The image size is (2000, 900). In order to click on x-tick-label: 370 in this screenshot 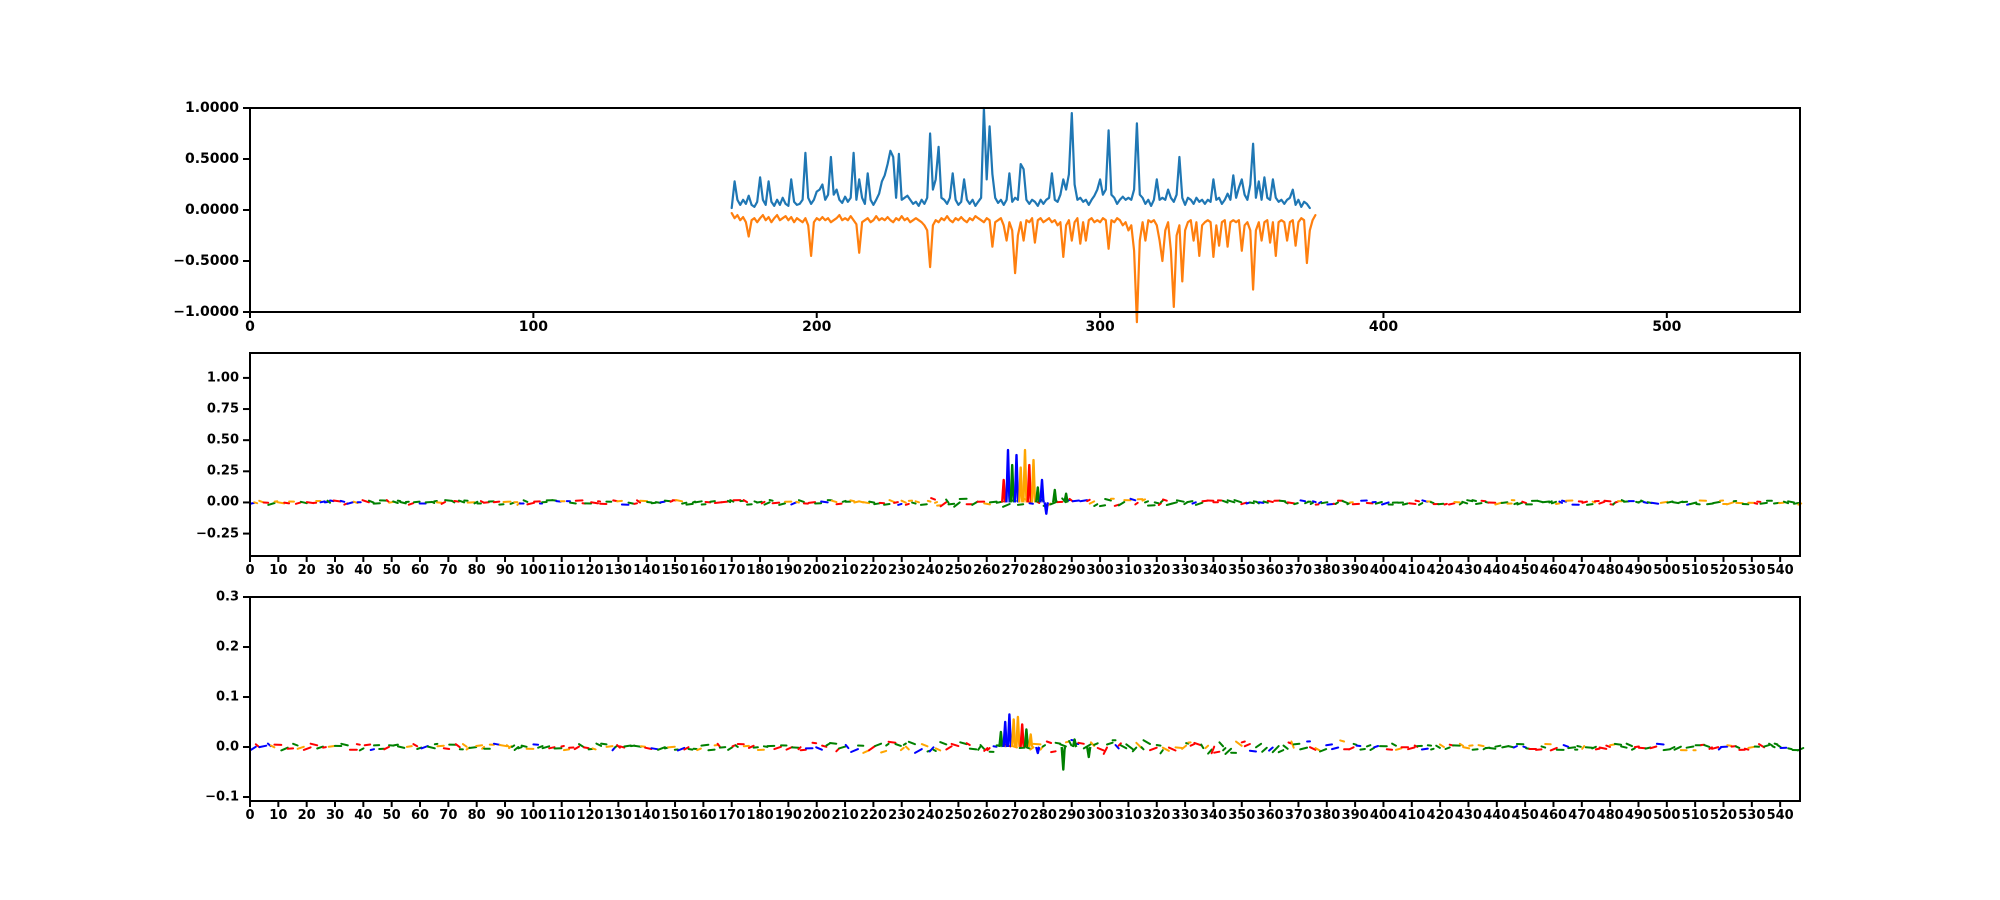, I will do `click(1298, 815)`.